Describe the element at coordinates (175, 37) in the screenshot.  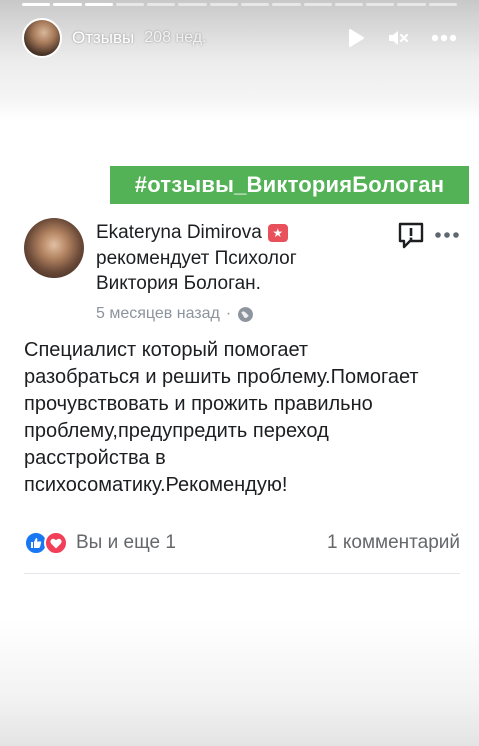
I see `story-time: 208 нед.` at that location.